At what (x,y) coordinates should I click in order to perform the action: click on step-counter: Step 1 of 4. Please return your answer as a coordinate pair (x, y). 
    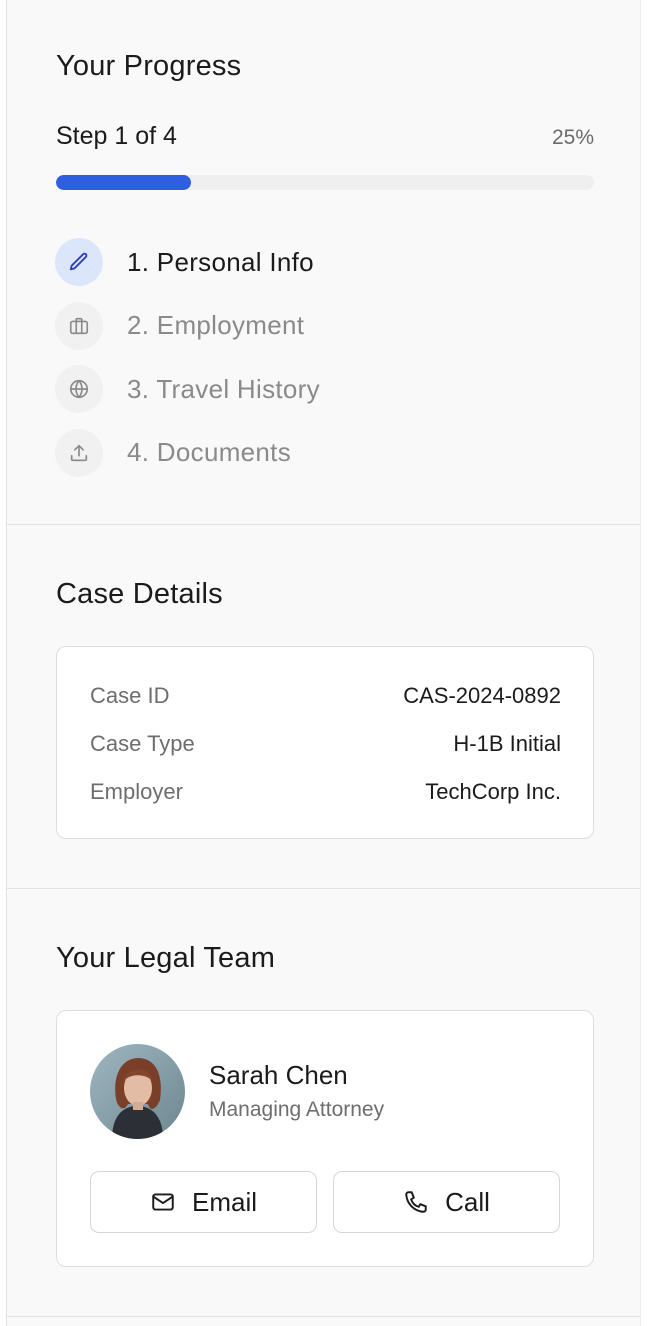
    Looking at the image, I should click on (116, 136).